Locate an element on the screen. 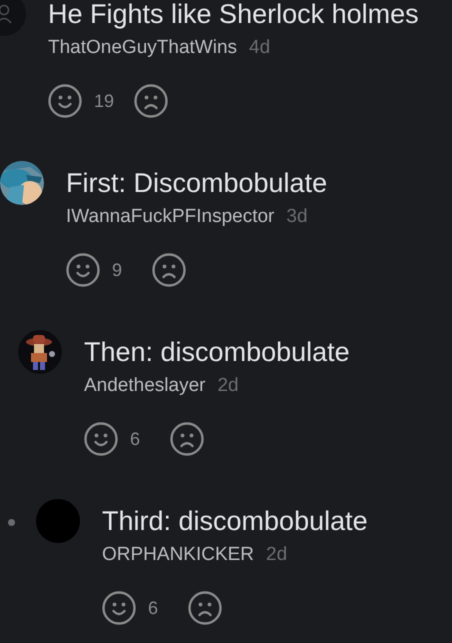 The width and height of the screenshot is (452, 643). comment-time: 4d is located at coordinates (259, 48).